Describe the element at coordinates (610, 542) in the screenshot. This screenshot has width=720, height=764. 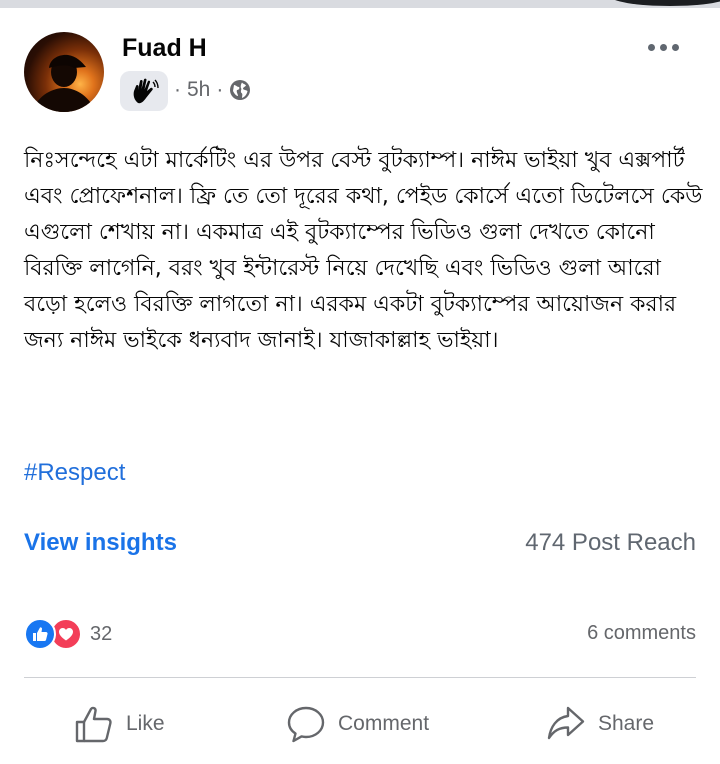
I see `post-reach: 474 Post Reach` at that location.